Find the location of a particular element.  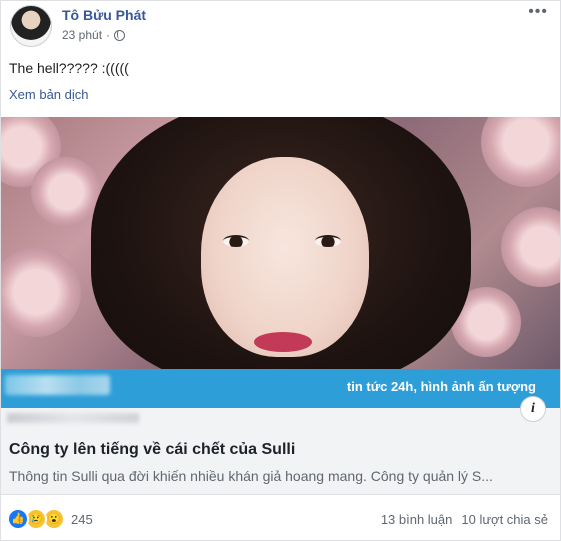

post-stats: 13 bình luận 10 lượt chia sẻ is located at coordinates (464, 519).